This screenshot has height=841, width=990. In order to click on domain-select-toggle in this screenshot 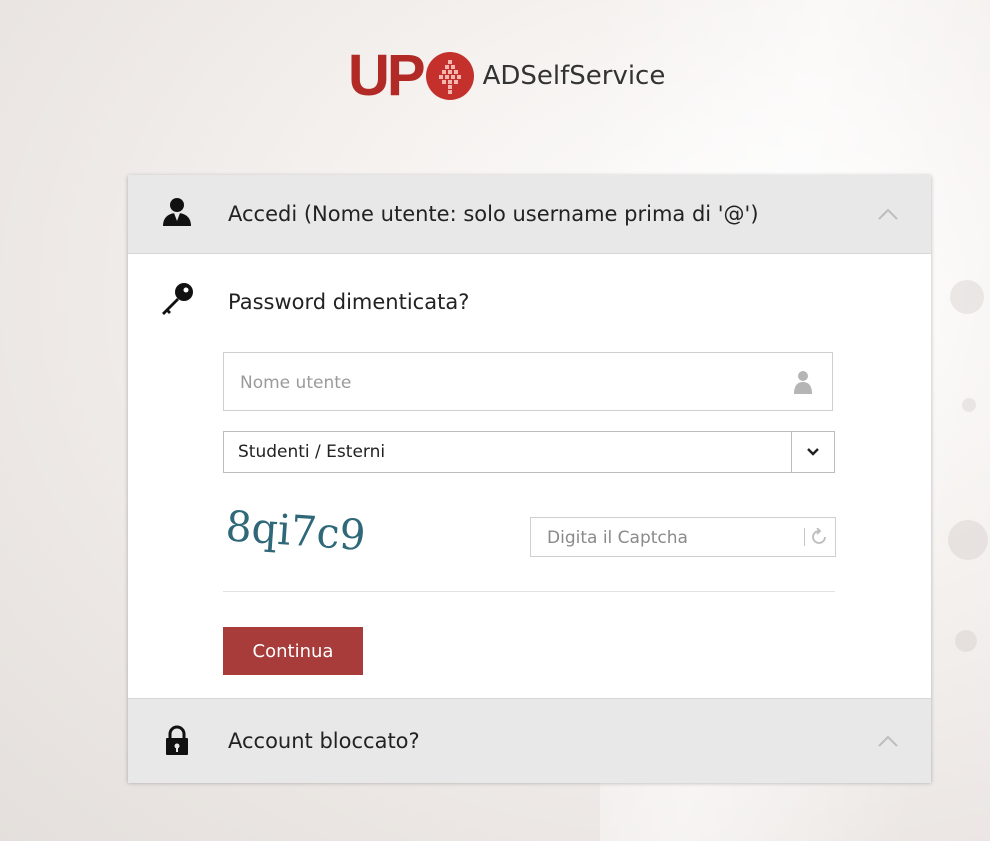, I will do `click(812, 452)`.